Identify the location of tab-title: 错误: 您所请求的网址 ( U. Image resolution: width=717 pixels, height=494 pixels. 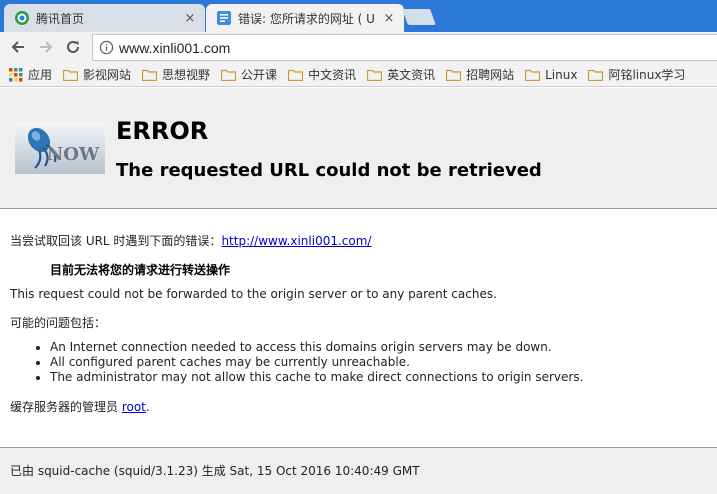
(306, 18).